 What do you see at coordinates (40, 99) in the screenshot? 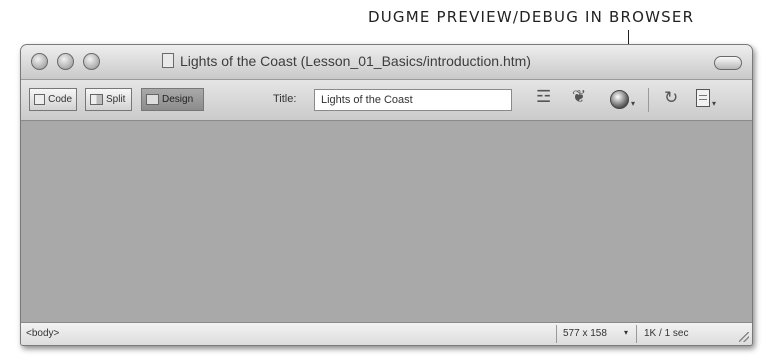
I see `code-view-icon` at bounding box center [40, 99].